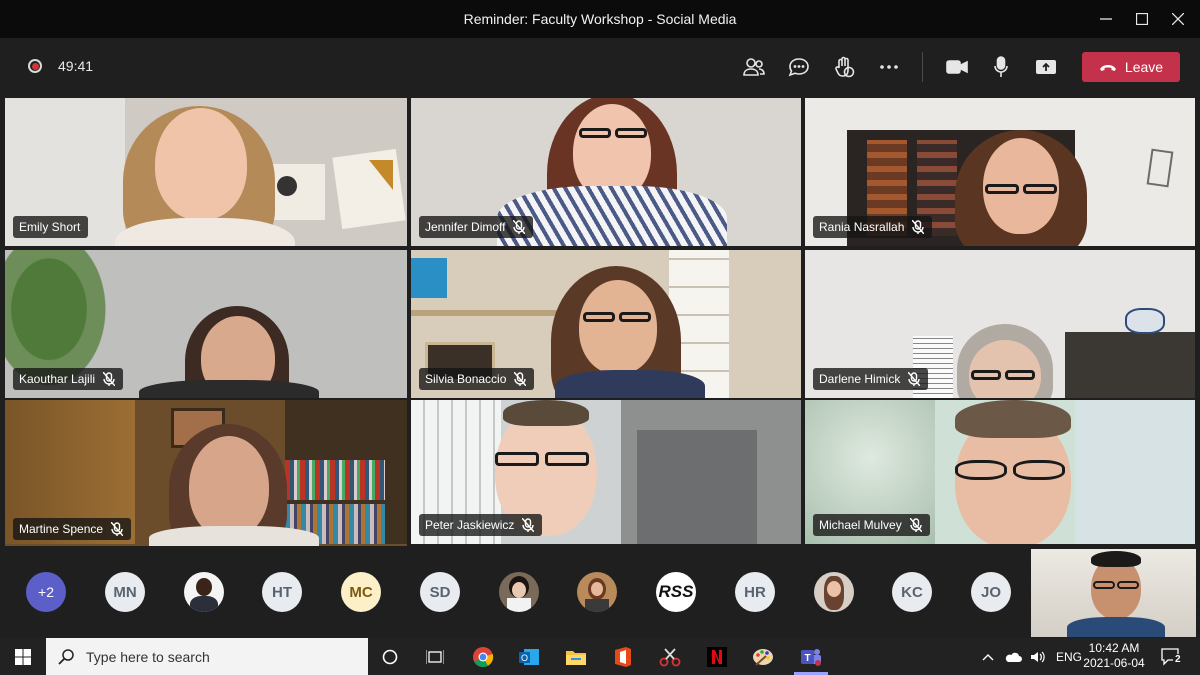  I want to click on participant-name: Kaouthar Lajili, so click(57, 379).